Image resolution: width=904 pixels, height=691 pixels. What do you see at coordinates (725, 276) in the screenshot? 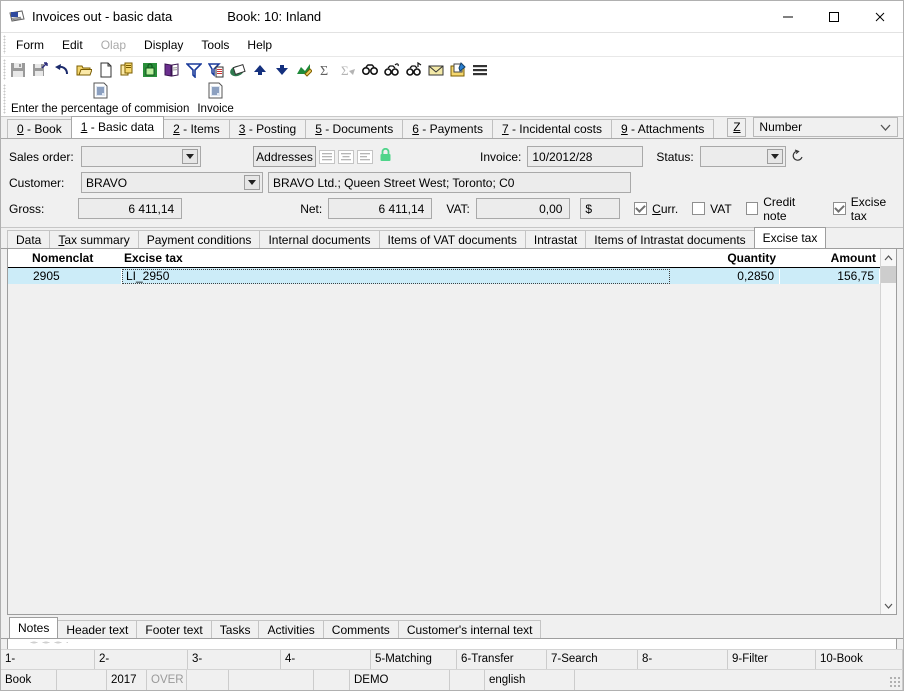
I see `cell-quantity: 0,2850` at bounding box center [725, 276].